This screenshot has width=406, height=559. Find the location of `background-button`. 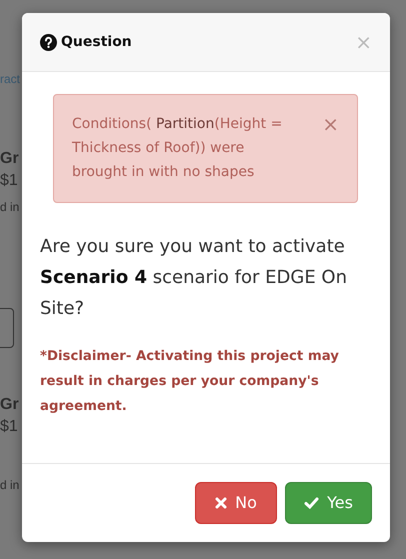

background-button is located at coordinates (7, 328).